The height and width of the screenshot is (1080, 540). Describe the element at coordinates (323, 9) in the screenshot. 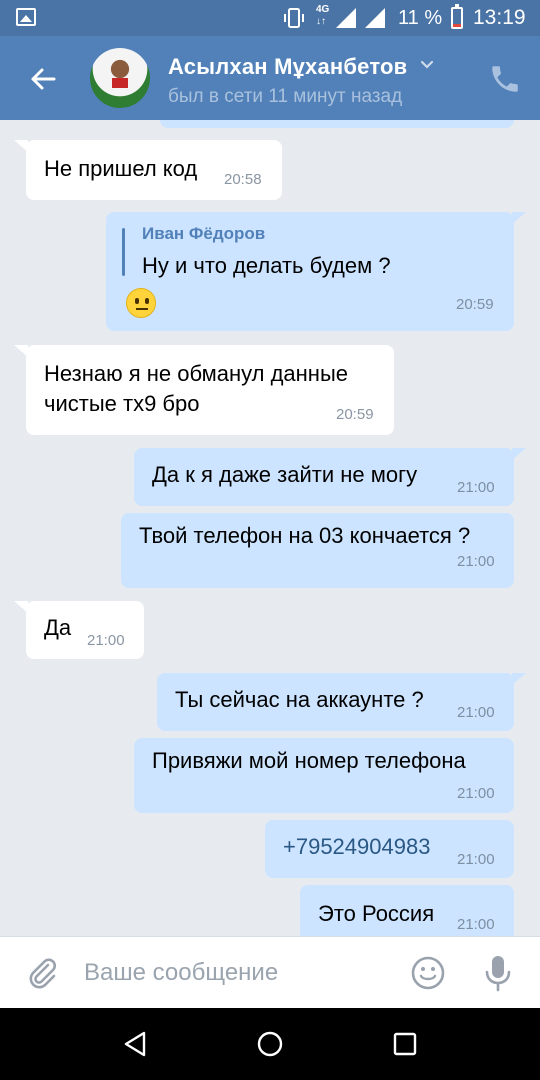

I see `network-type: 4G` at that location.